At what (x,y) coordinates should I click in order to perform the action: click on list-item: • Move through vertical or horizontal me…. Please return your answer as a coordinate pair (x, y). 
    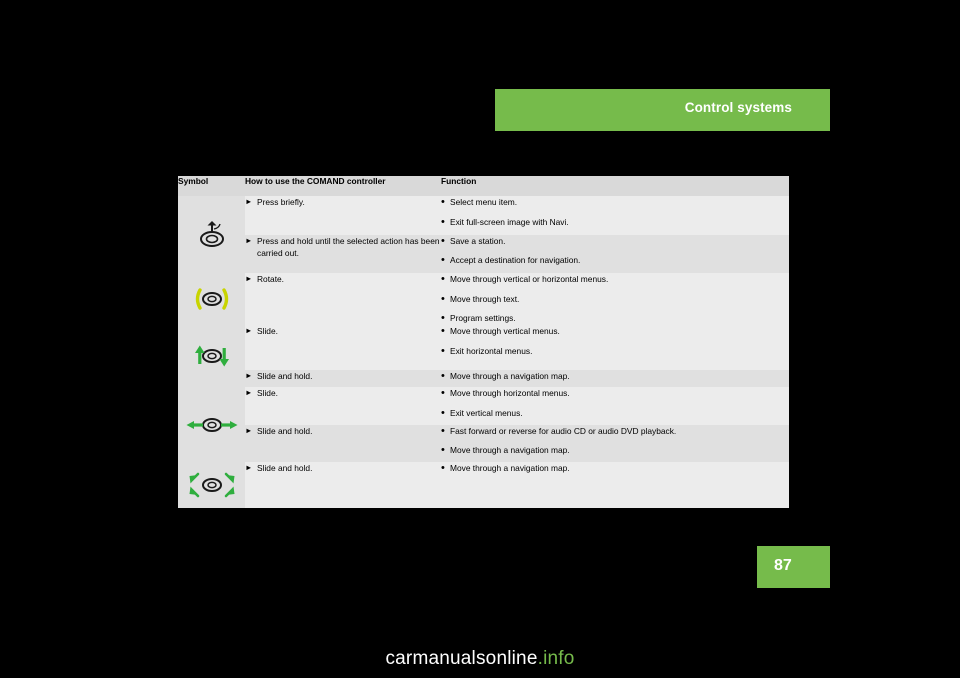
    Looking at the image, I should click on (525, 279).